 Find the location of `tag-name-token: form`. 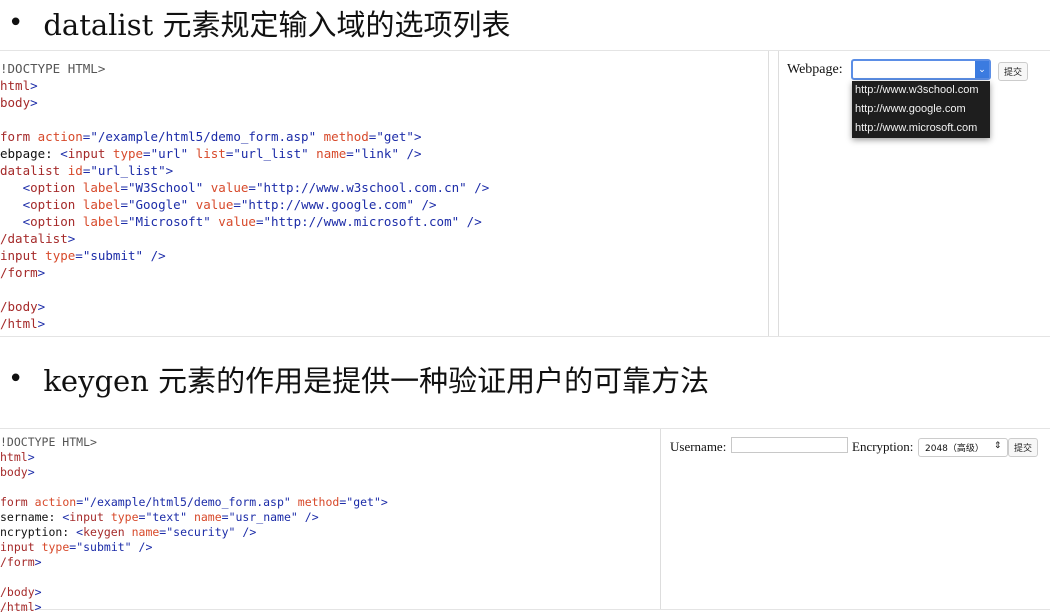

tag-name-token: form is located at coordinates (15, 136).